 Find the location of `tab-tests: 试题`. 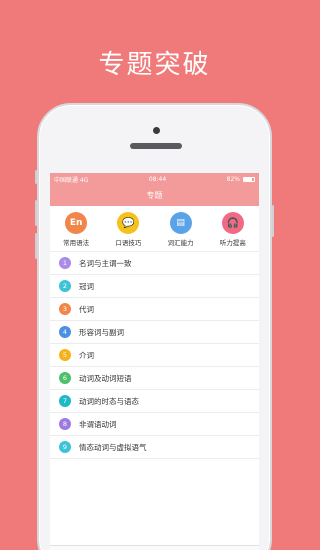

tab-tests: 试题 is located at coordinates (181, 548).